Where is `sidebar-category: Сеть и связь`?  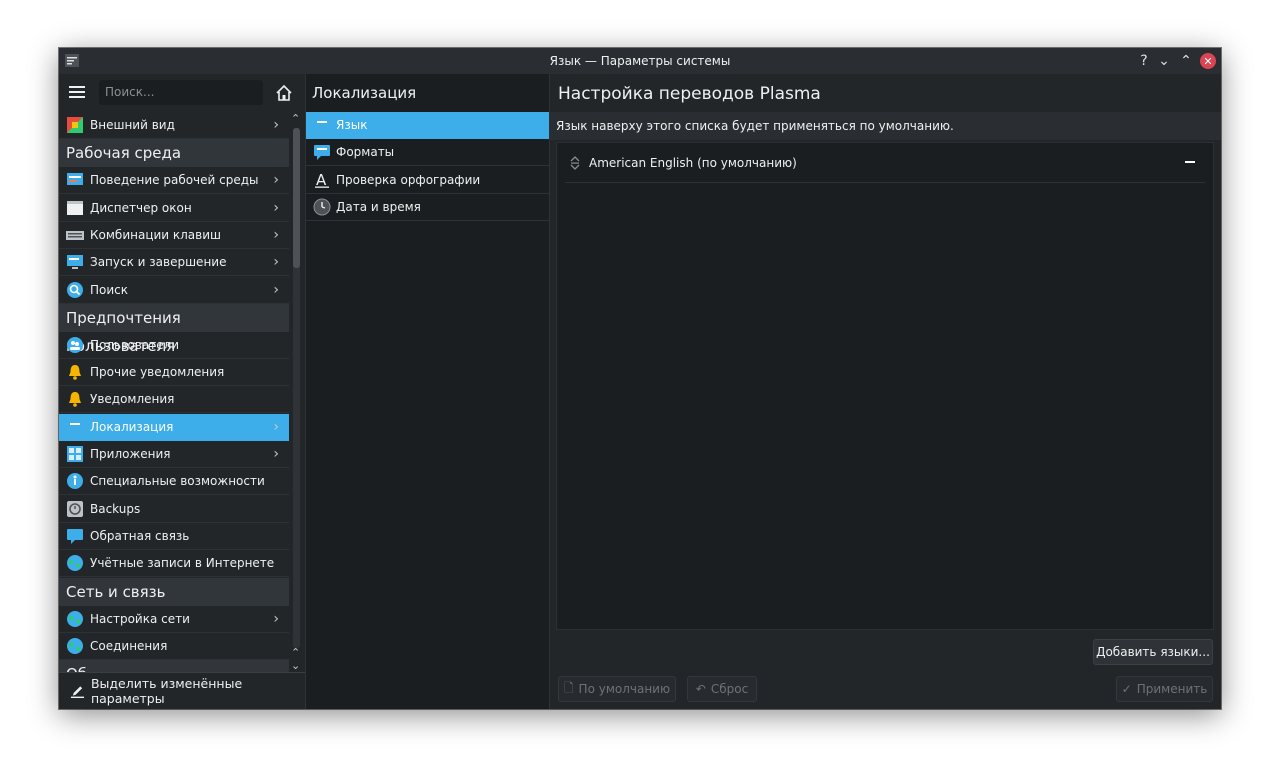 sidebar-category: Сеть и связь is located at coordinates (174, 591).